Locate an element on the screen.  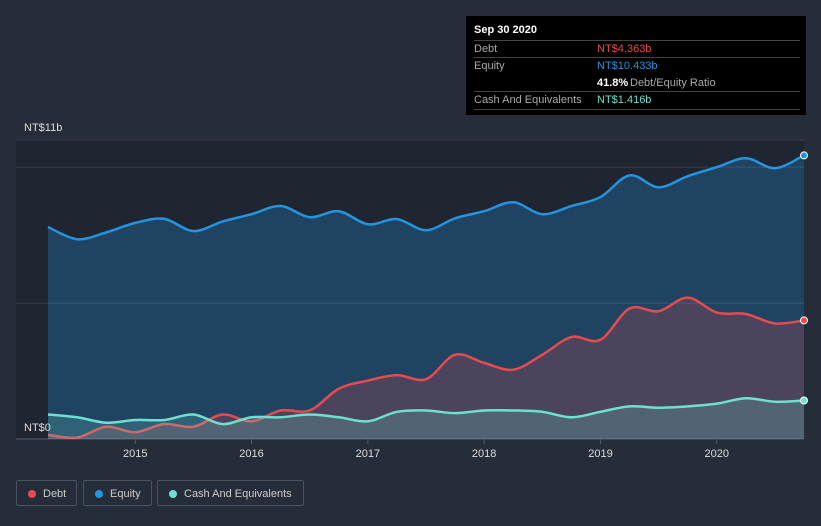
tooltip-ratio-value: 41.8% is located at coordinates (613, 83).